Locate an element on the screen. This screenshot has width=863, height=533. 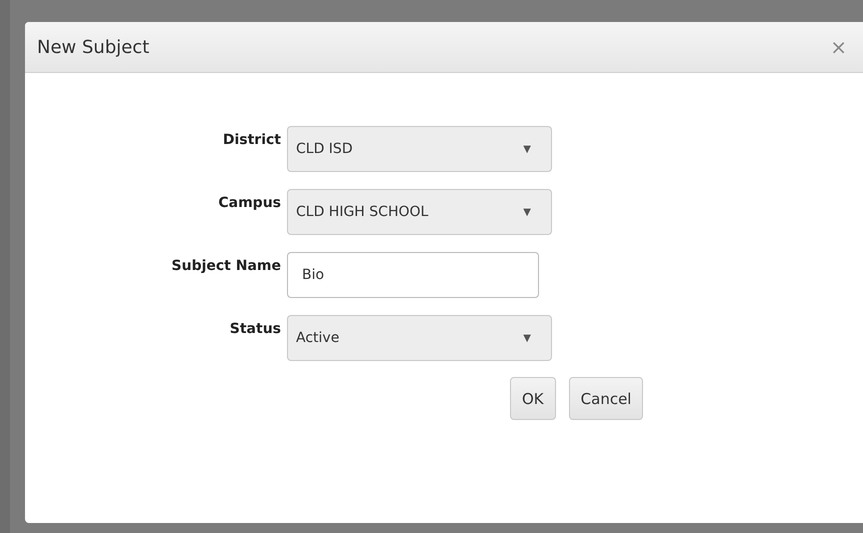
field-label: Status is located at coordinates (255, 328).